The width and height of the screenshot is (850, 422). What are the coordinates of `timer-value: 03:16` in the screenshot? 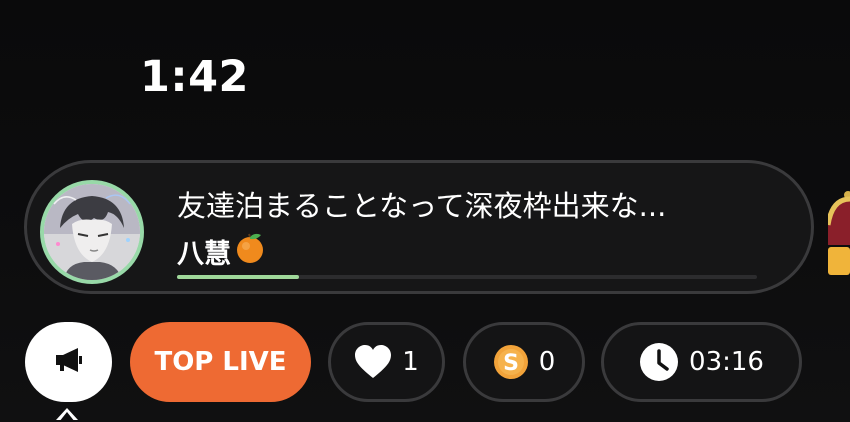 It's located at (726, 362).